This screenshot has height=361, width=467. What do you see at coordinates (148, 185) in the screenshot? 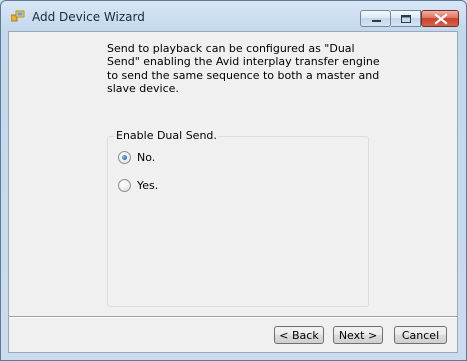
I see `radio-yes-label: Yes.` at bounding box center [148, 185].